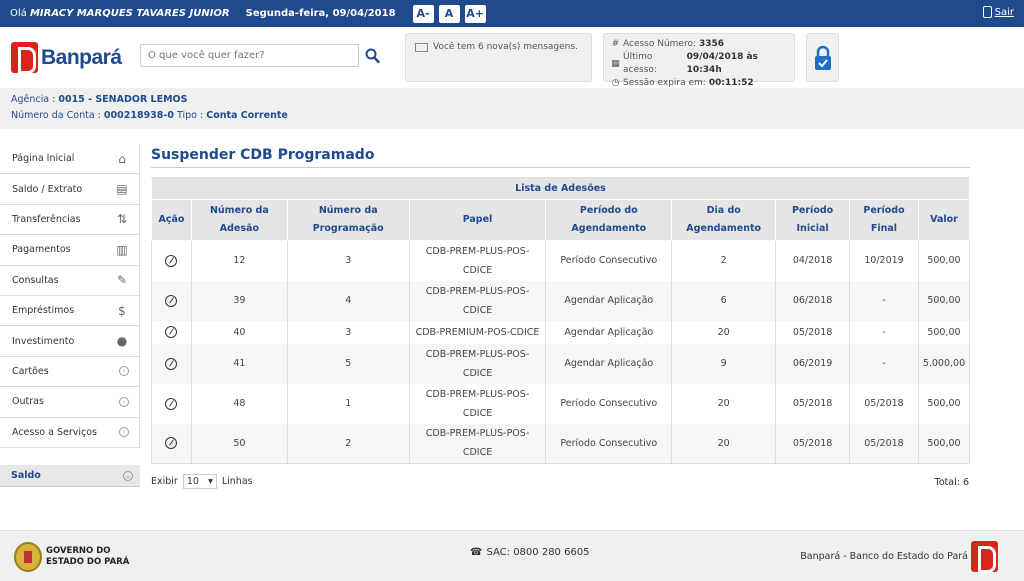  I want to click on sidebar-item-transferencias: Transferências ⇅, so click(70, 220).